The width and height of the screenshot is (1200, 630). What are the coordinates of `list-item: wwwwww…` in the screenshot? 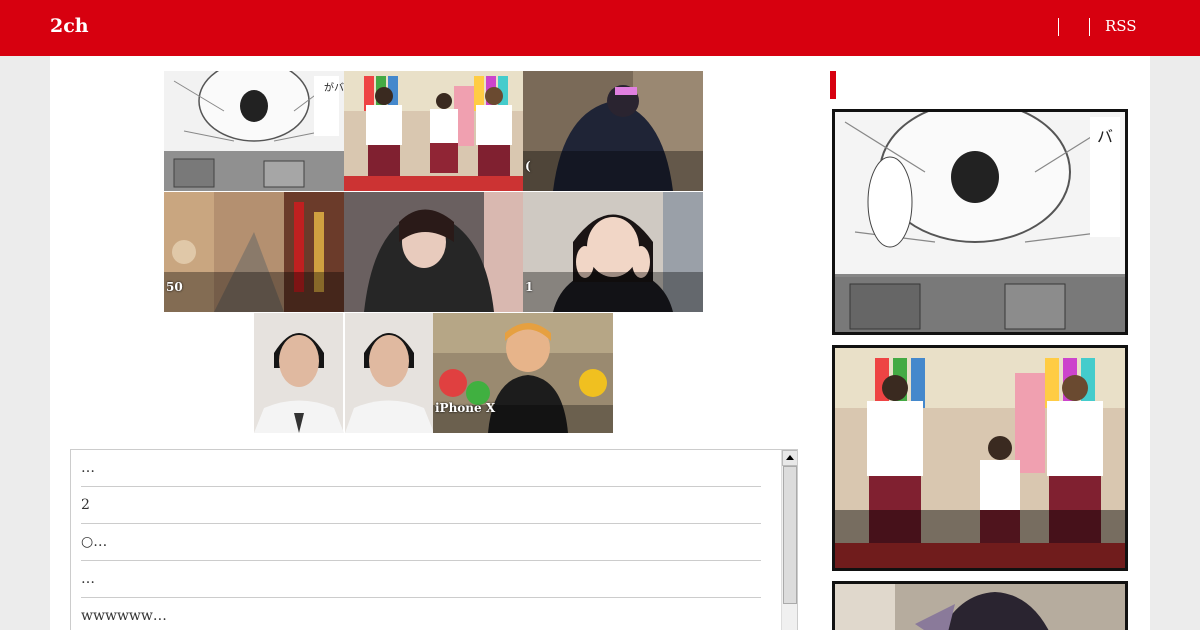 It's located at (421, 614).